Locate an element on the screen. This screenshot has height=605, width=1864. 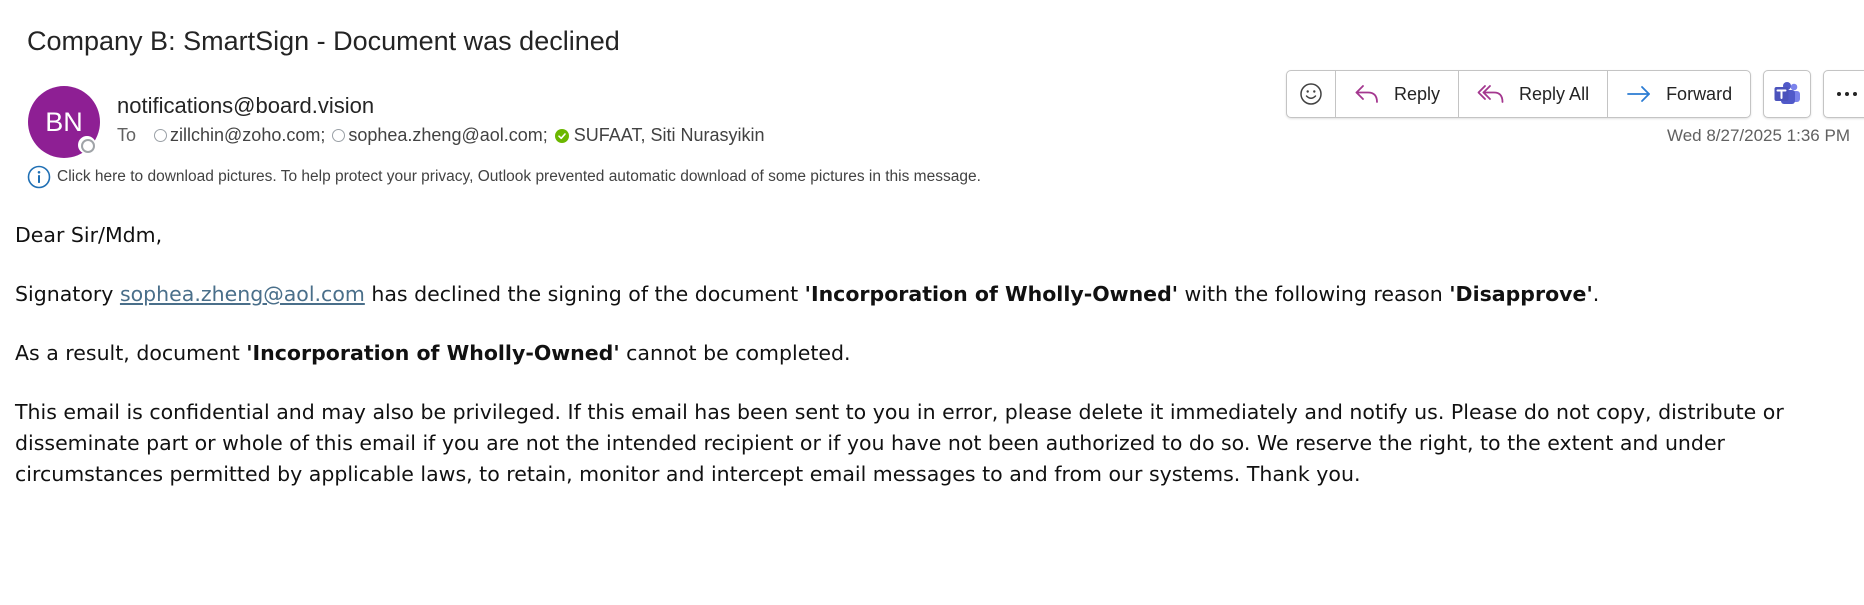
text-span: cannot be completed. is located at coordinates (735, 353).